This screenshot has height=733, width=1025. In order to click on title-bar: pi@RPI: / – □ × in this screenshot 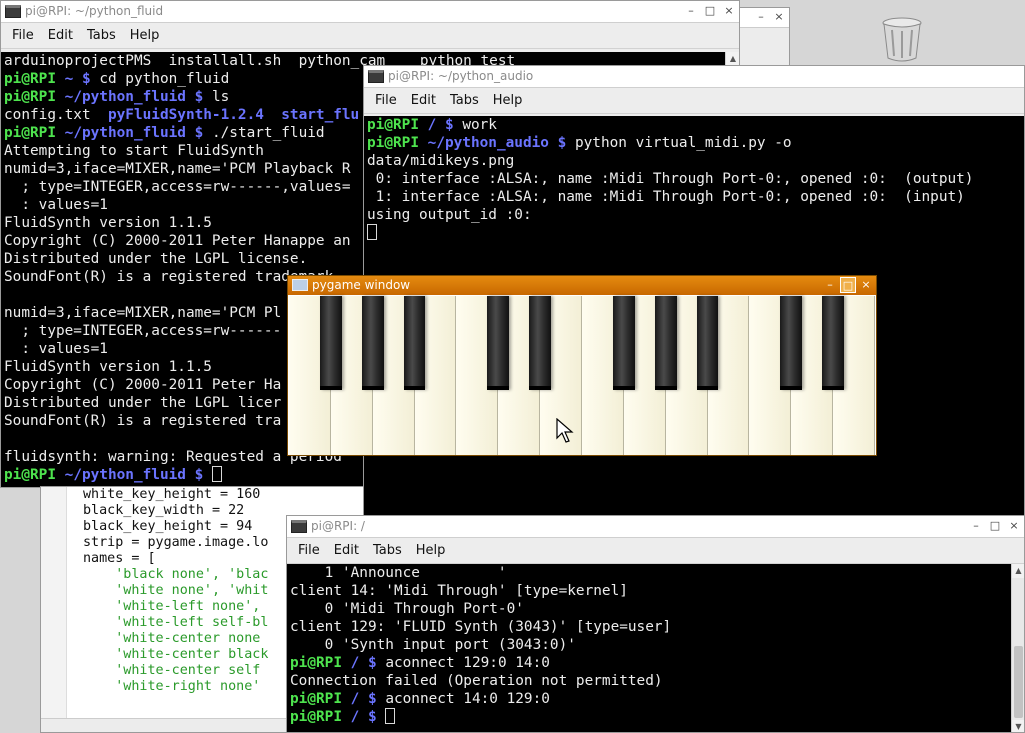, I will do `click(655, 527)`.